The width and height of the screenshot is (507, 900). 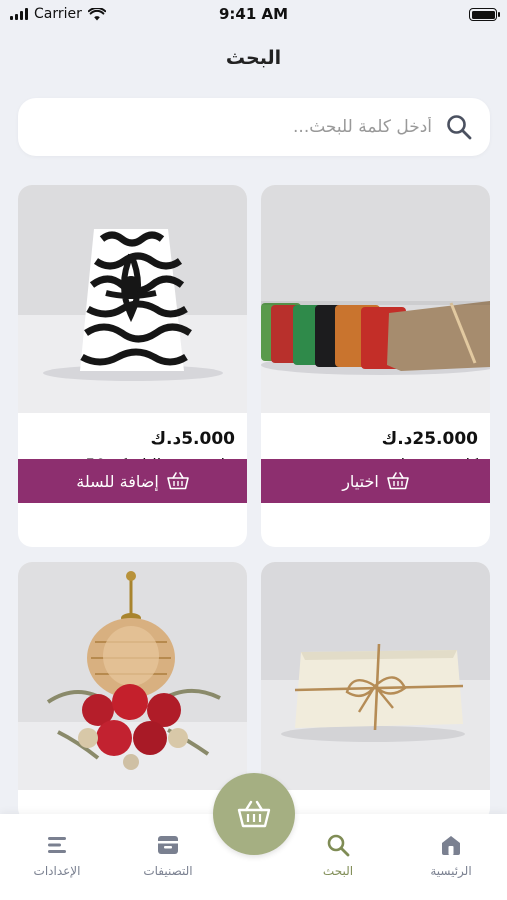 I want to click on categories-icon, so click(x=168, y=845).